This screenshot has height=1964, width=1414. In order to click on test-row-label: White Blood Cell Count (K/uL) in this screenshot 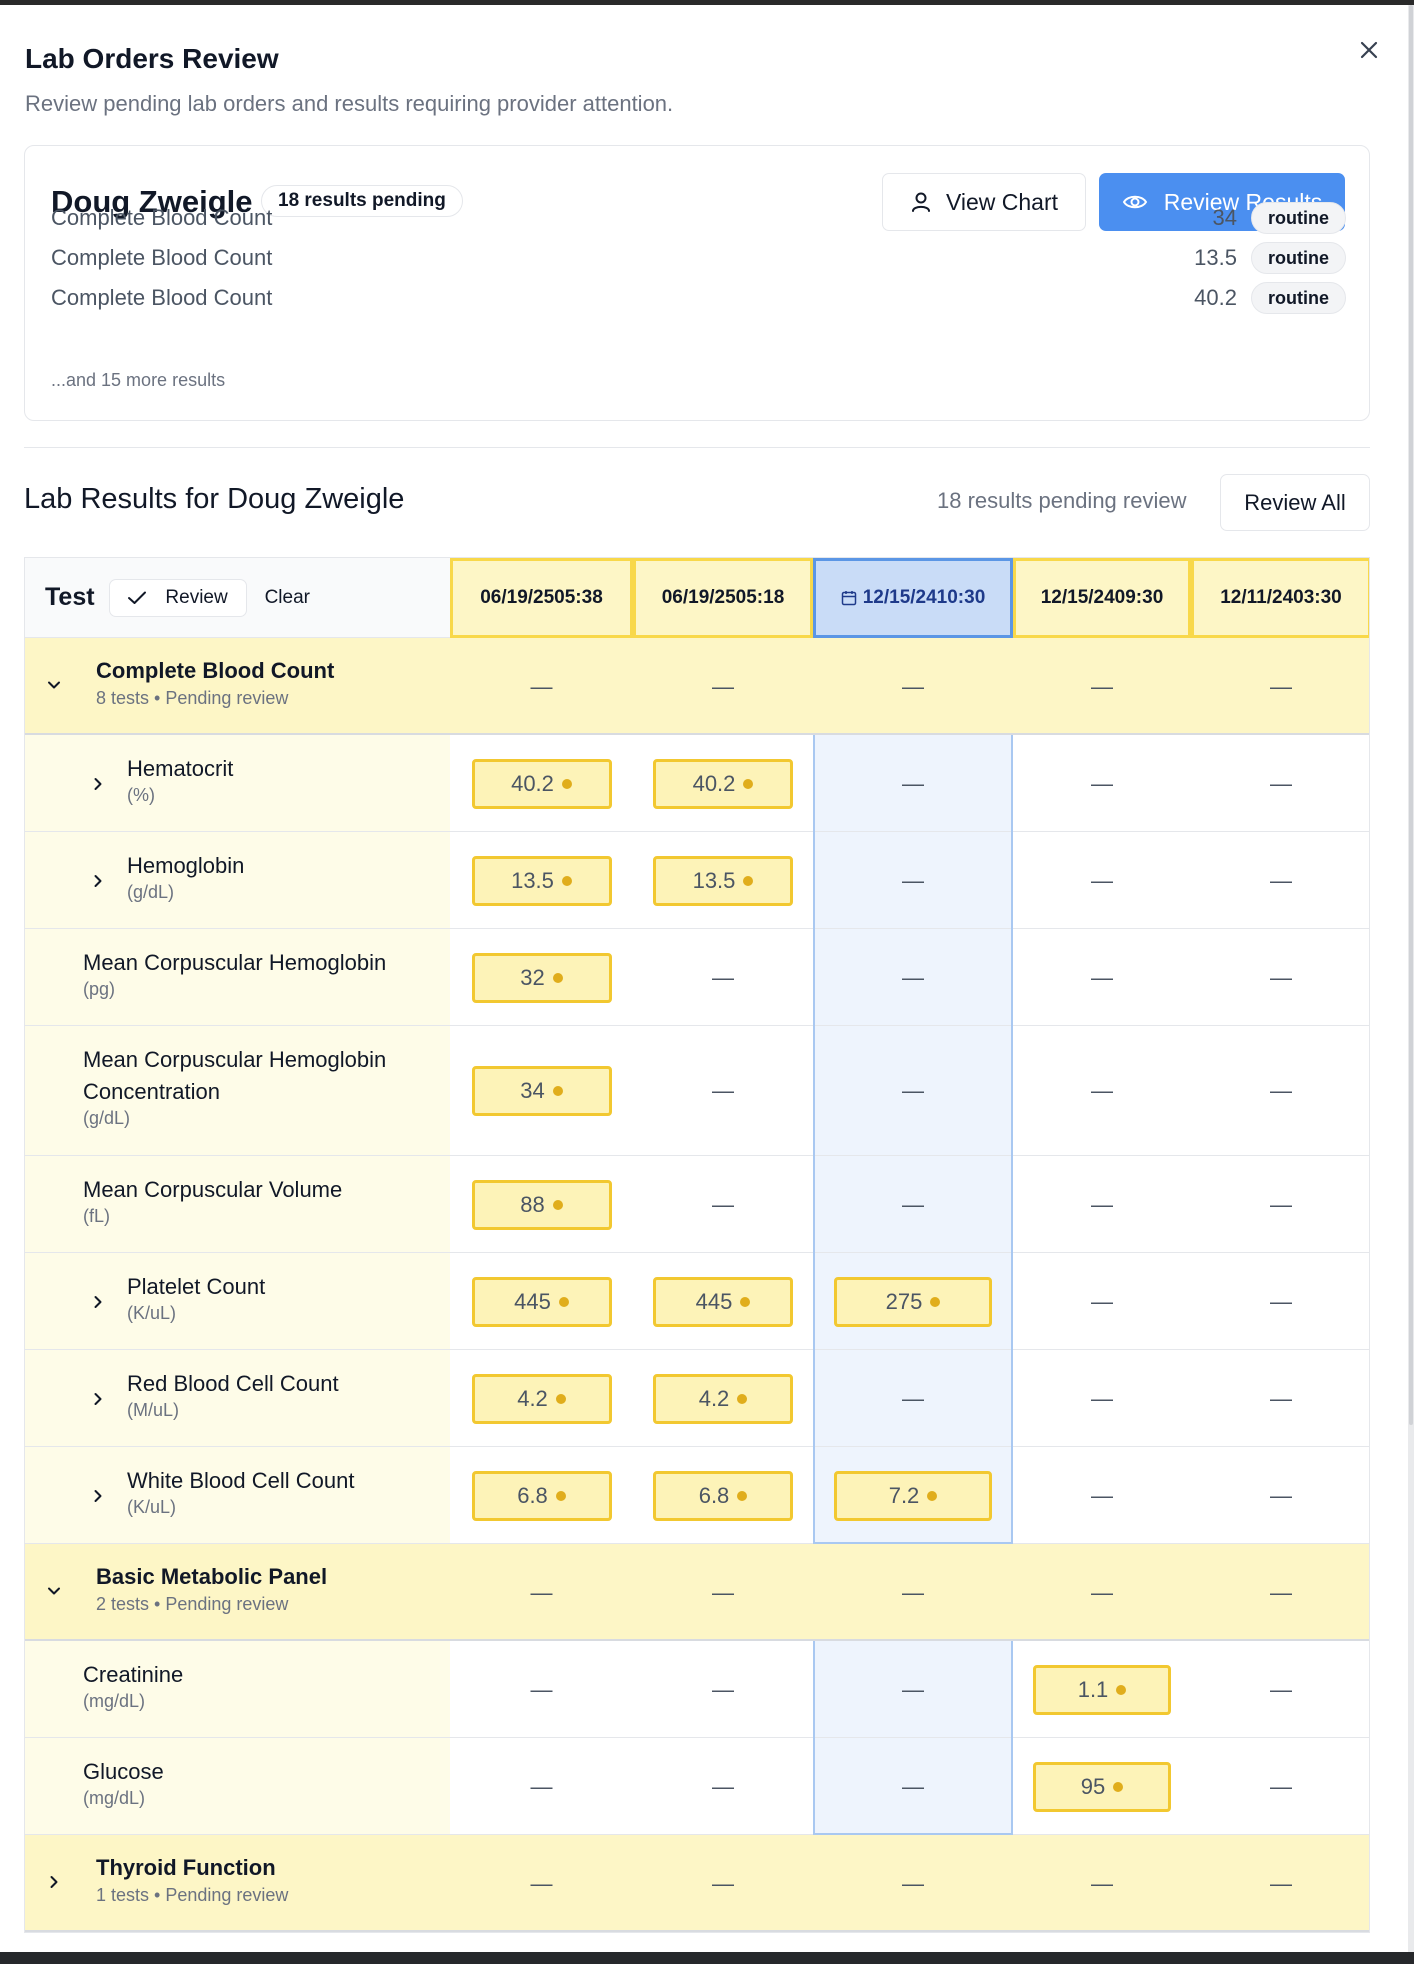, I will do `click(283, 1491)`.